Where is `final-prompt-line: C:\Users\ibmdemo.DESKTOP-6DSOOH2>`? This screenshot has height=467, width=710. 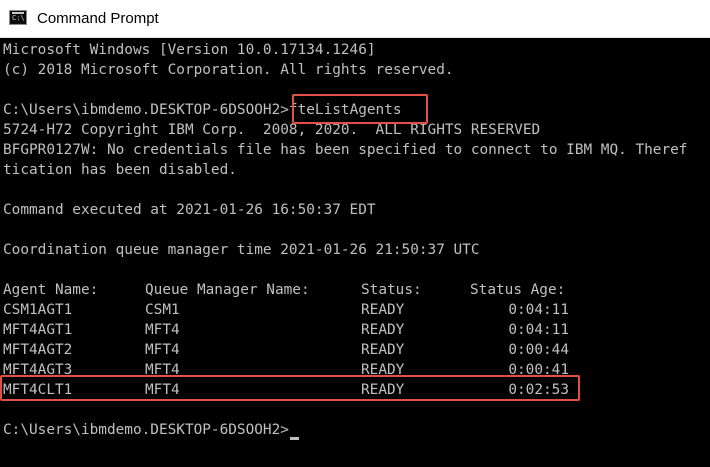
final-prompt-line: C:\Users\ibmdemo.DESKTOP-6DSOOH2> is located at coordinates (151, 430).